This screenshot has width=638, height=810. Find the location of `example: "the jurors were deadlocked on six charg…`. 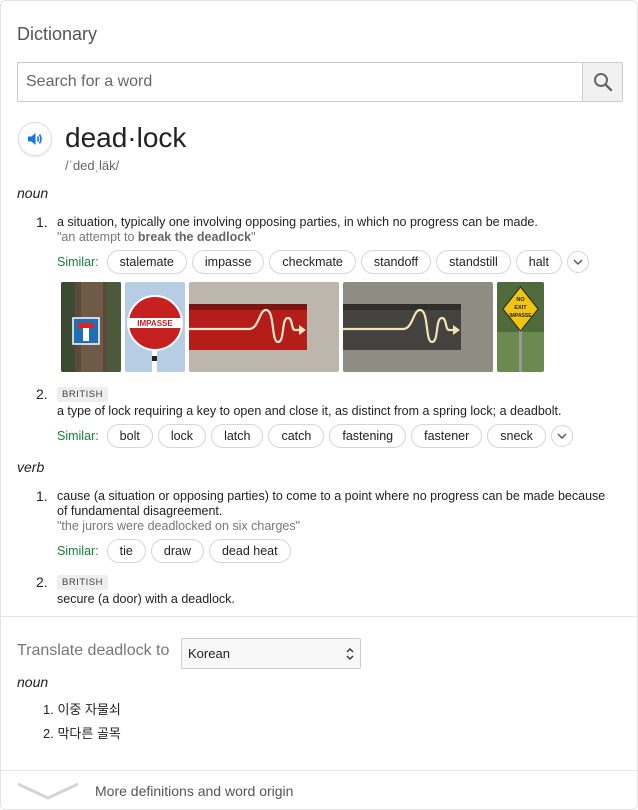

example: "the jurors were deadlocked on six charg… is located at coordinates (179, 526).